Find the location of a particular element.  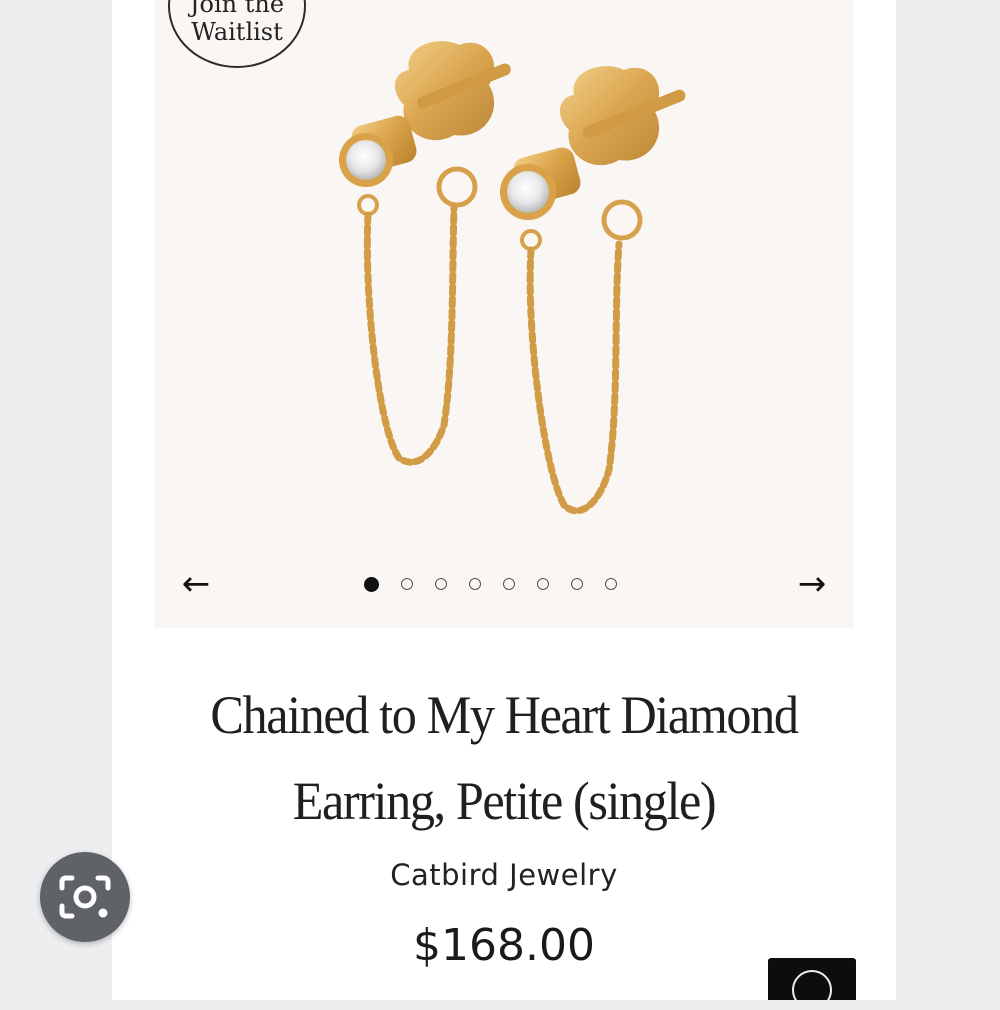

brand-name: Catbird Jewelry is located at coordinates (504, 875).